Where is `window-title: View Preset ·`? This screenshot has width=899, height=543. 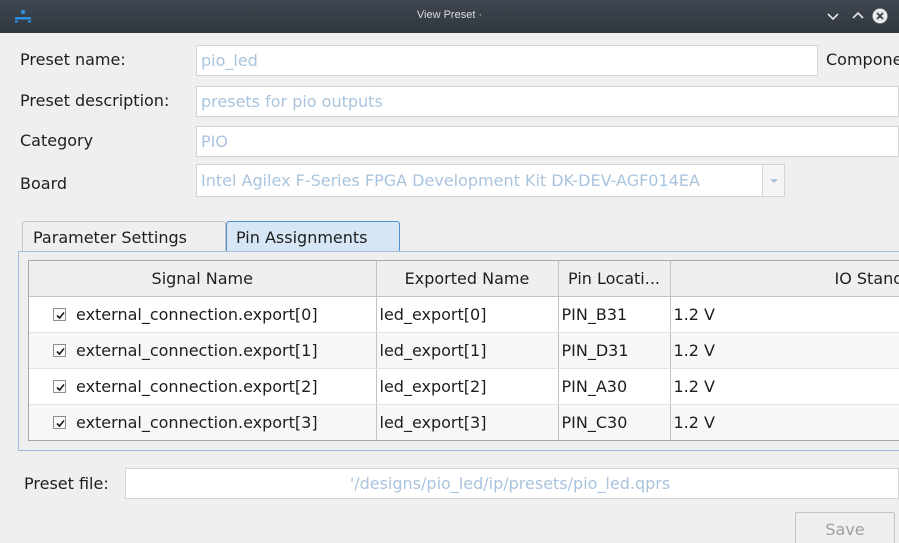 window-title: View Preset · is located at coordinates (449, 15).